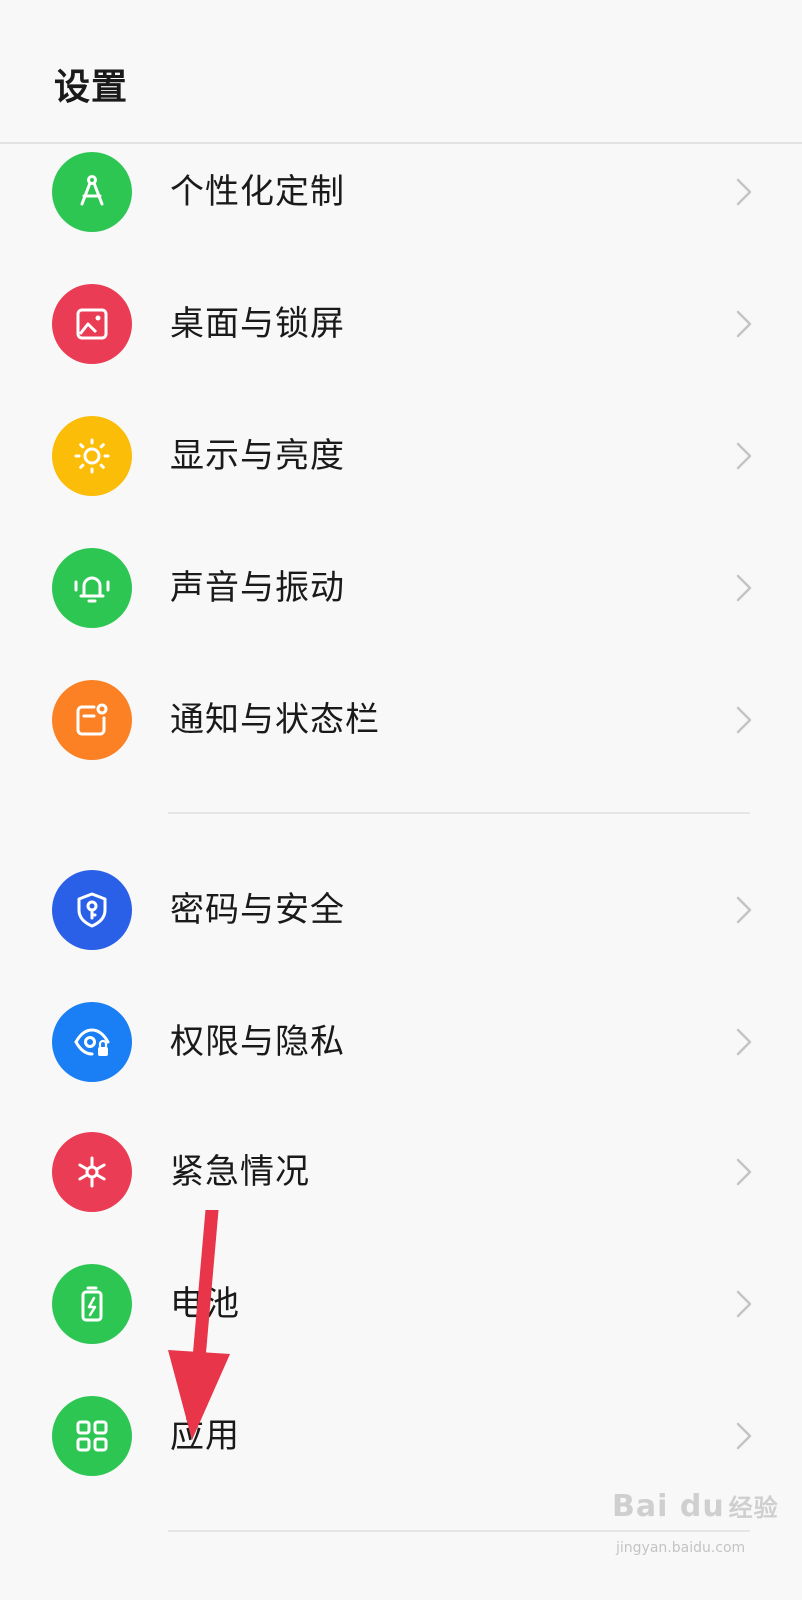 The width and height of the screenshot is (802, 1600). Describe the element at coordinates (401, 1304) in the screenshot. I see `settings-item-battery: 电池` at that location.